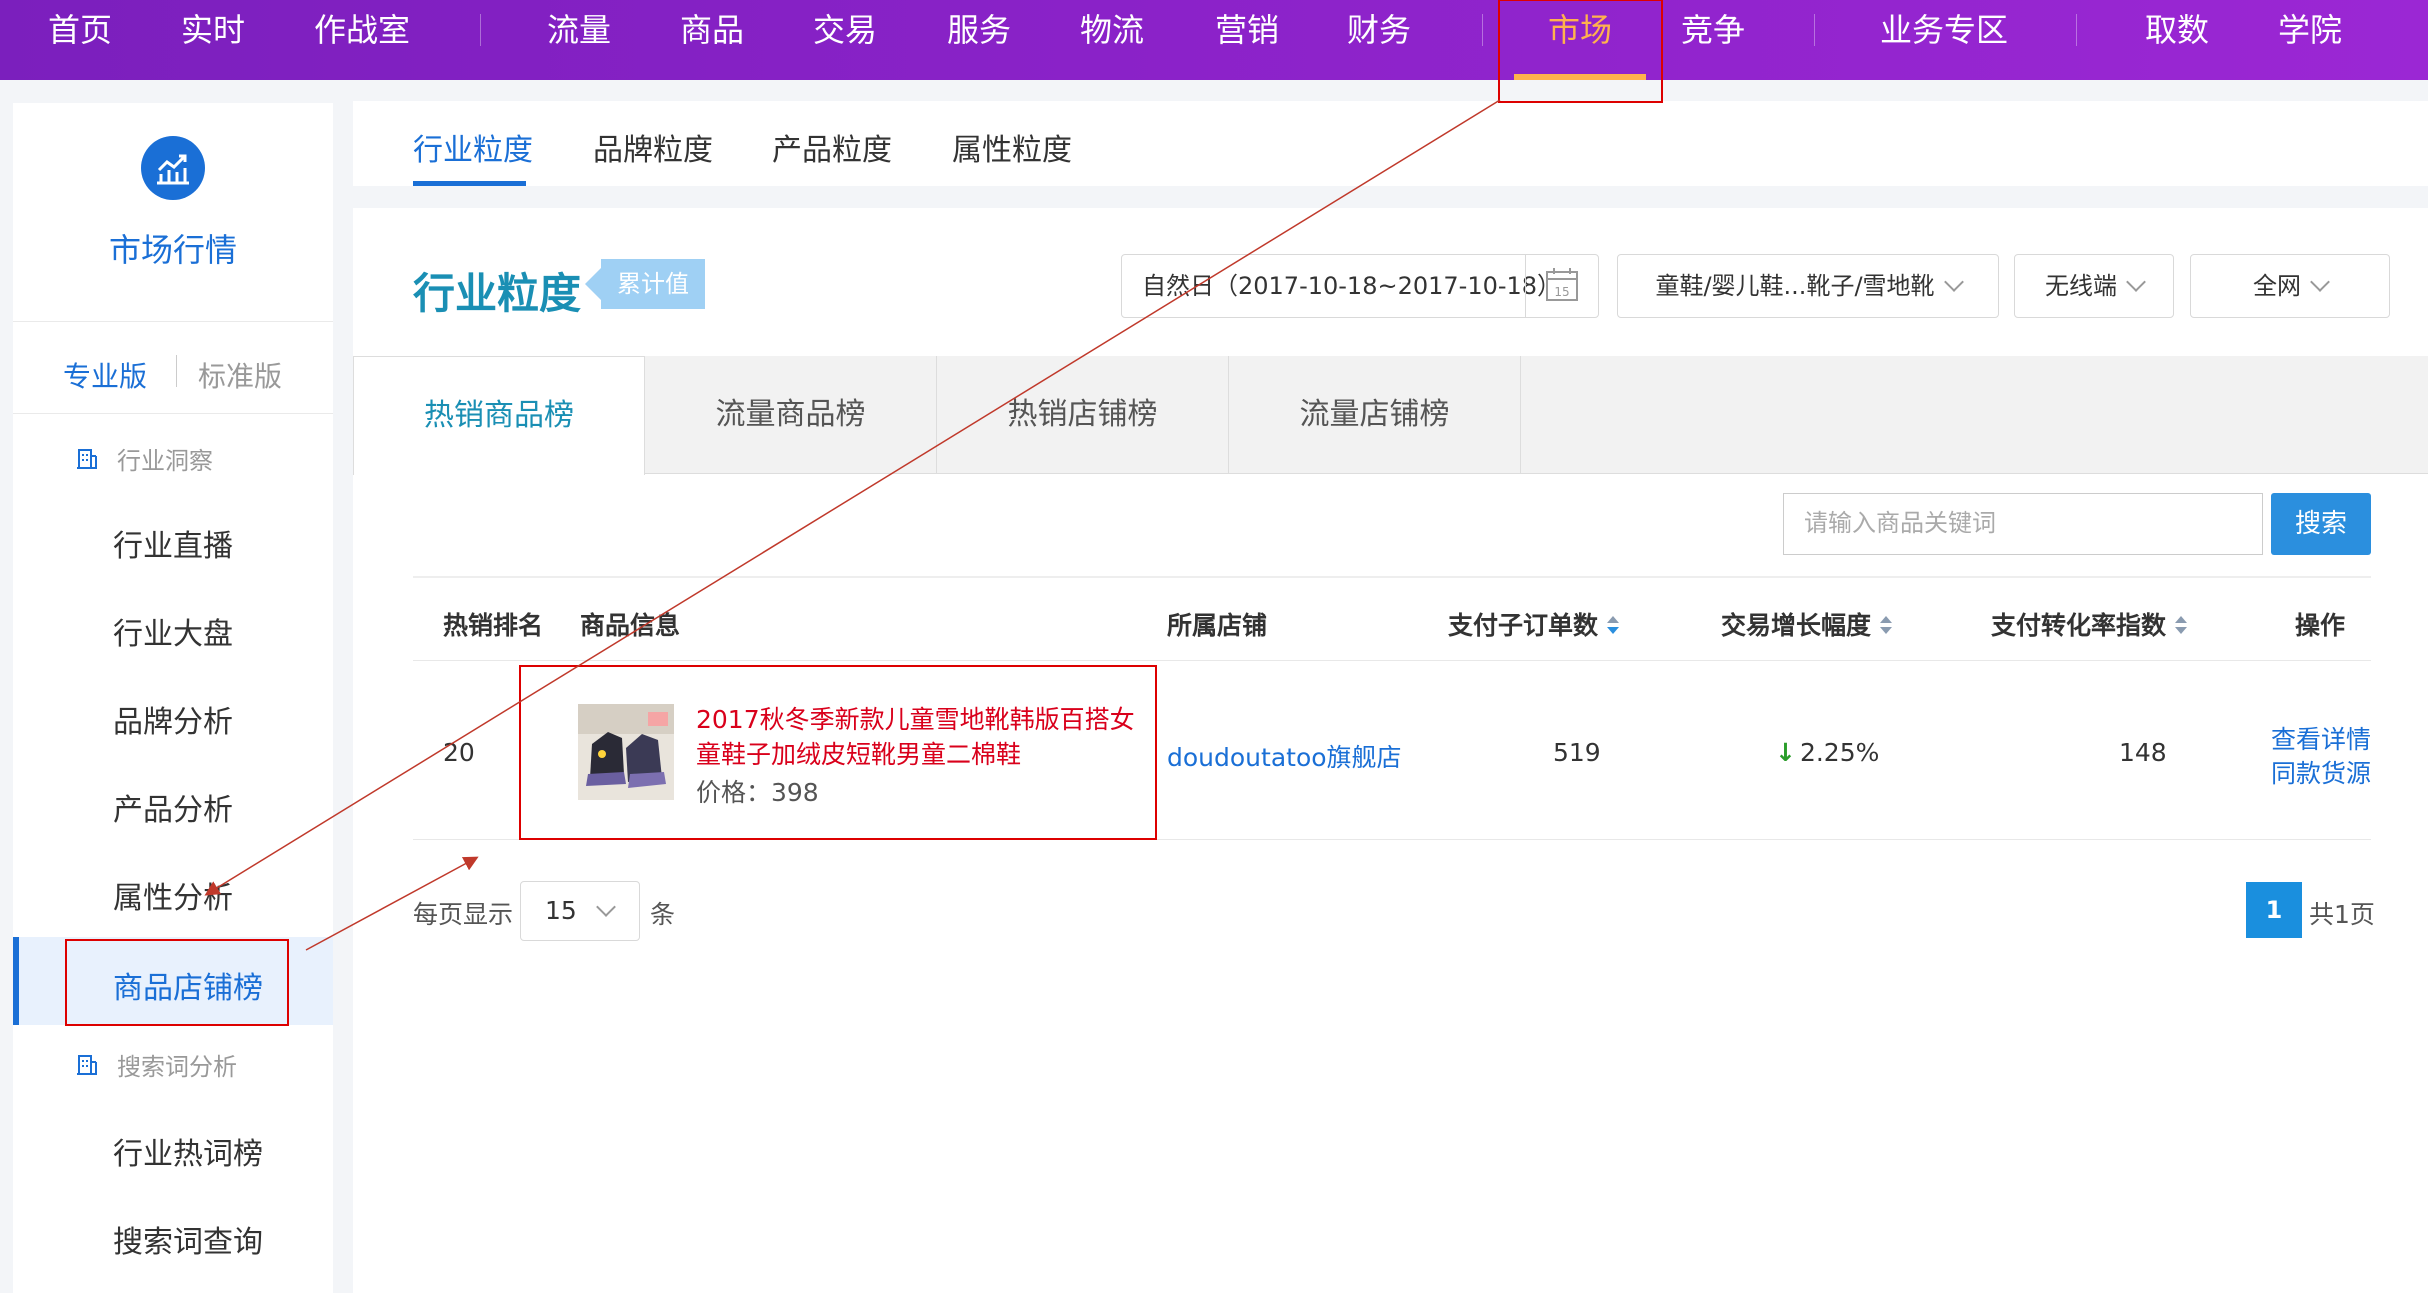  Describe the element at coordinates (463, 914) in the screenshot. I see `per-page-label: 每页显示` at that location.